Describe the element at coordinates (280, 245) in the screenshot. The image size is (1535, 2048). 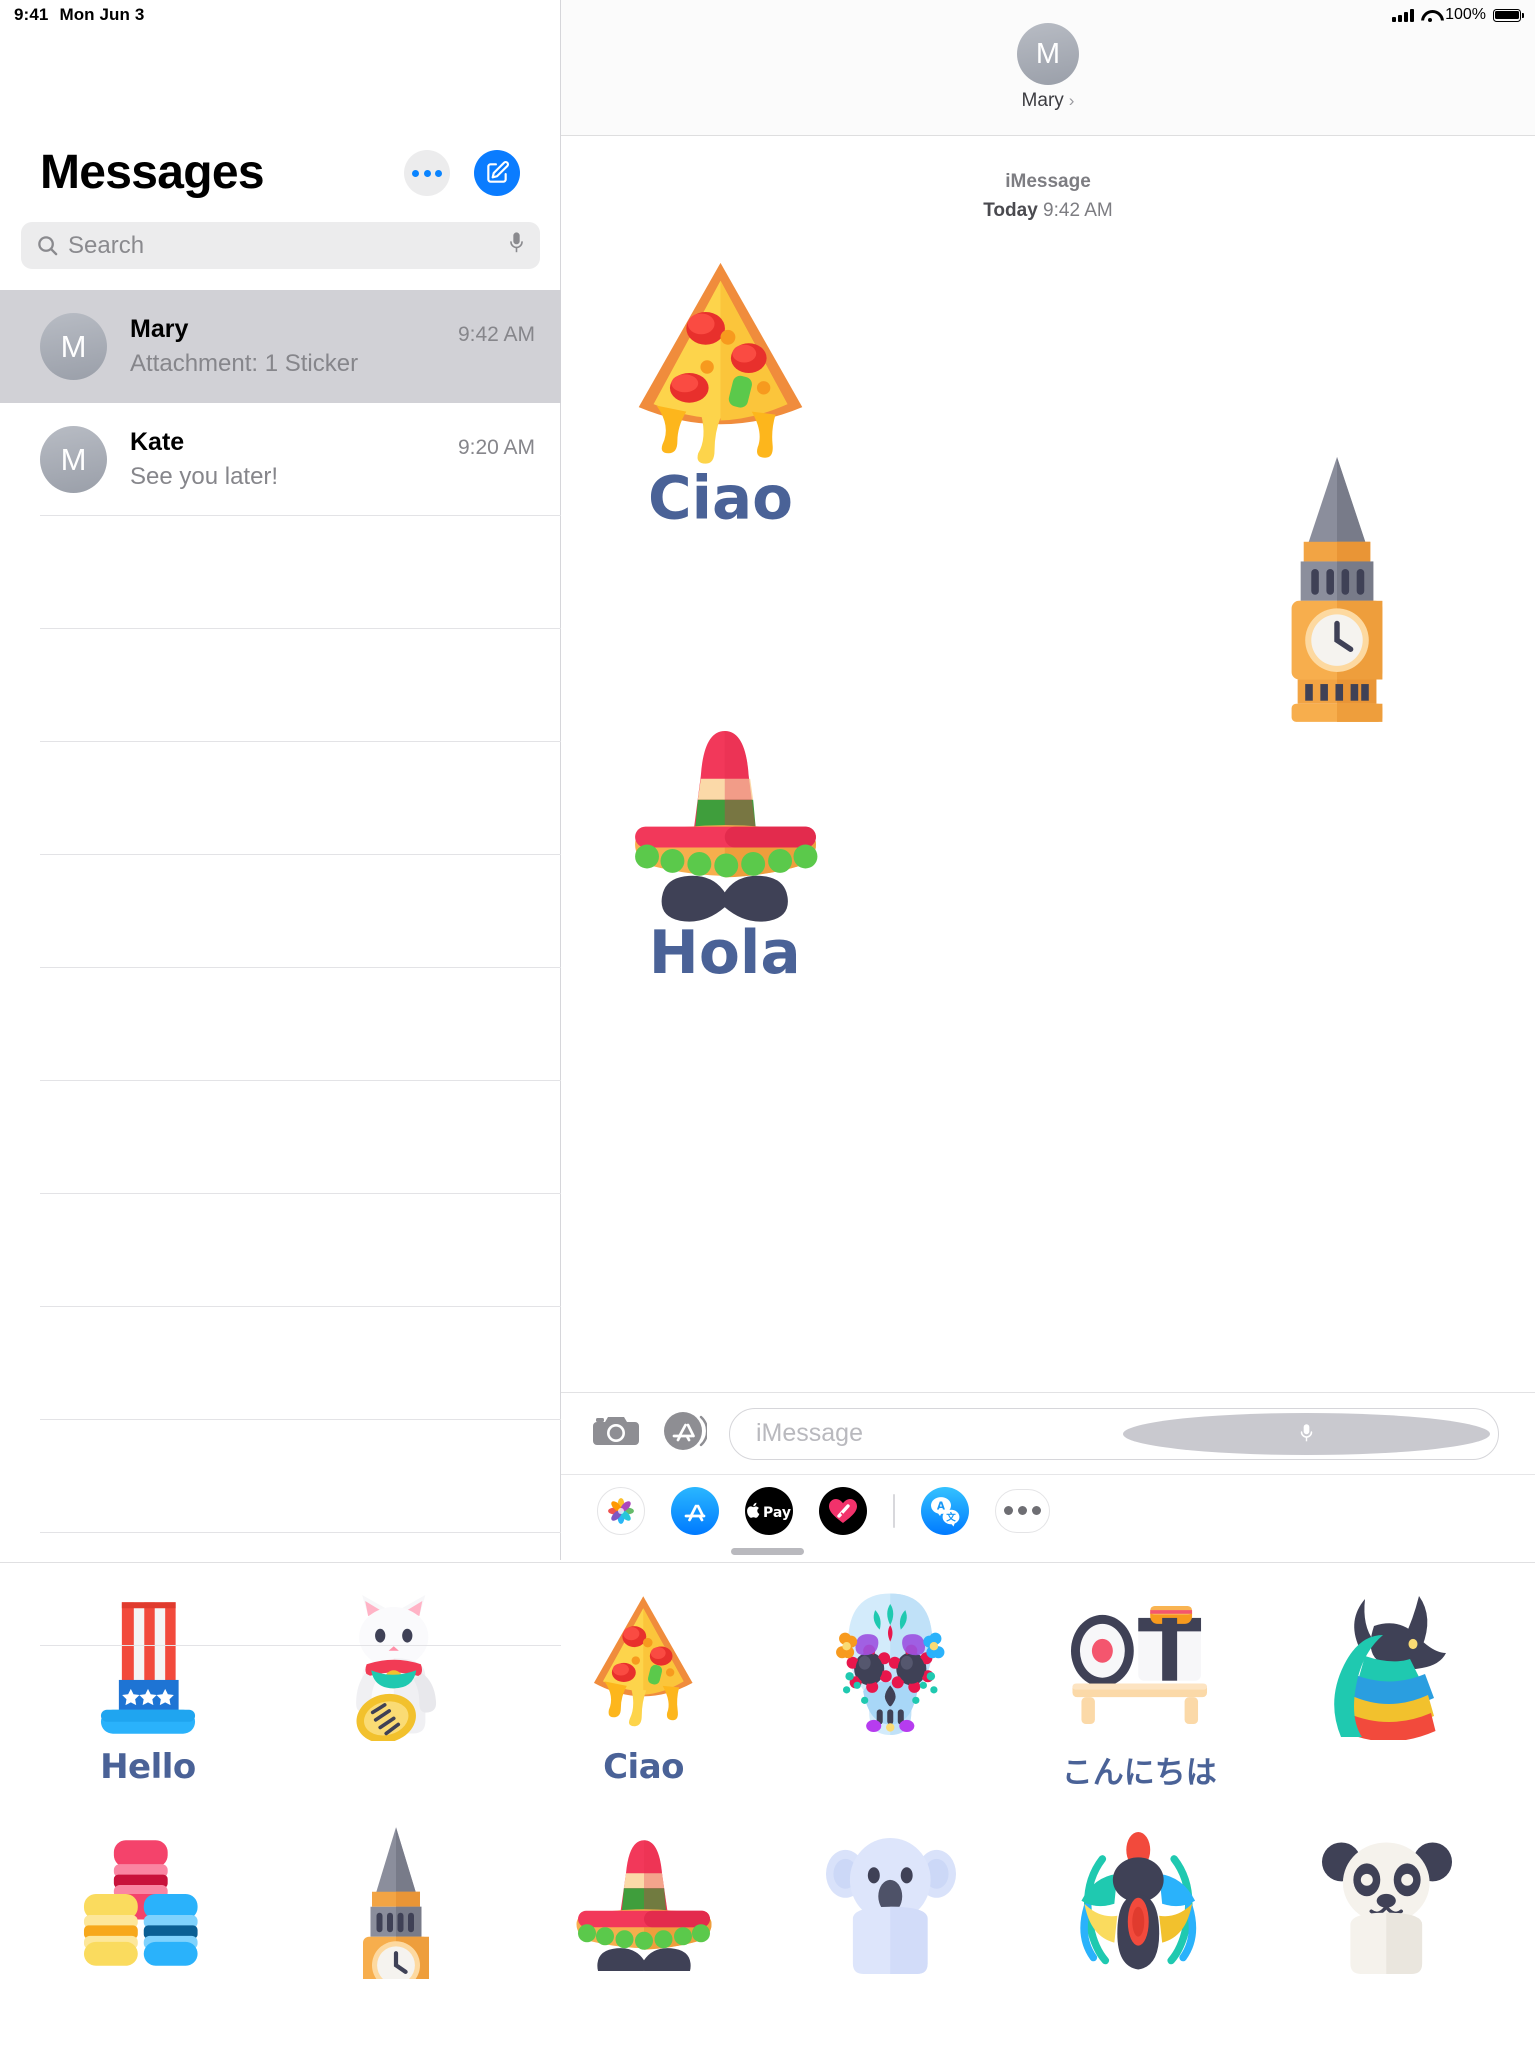
I see `search-input: Search` at that location.